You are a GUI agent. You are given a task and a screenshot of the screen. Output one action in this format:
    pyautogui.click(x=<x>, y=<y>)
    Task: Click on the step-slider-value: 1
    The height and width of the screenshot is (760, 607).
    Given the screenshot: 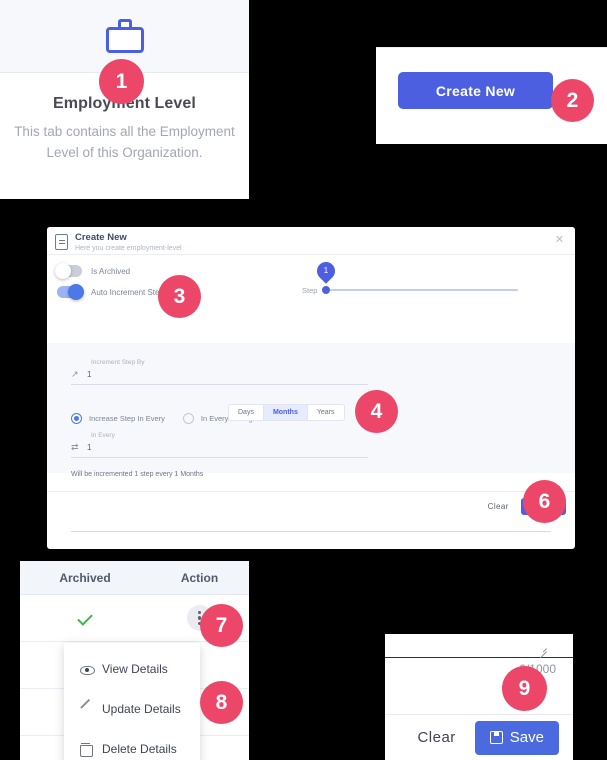 What is the action you would take?
    pyautogui.click(x=326, y=270)
    